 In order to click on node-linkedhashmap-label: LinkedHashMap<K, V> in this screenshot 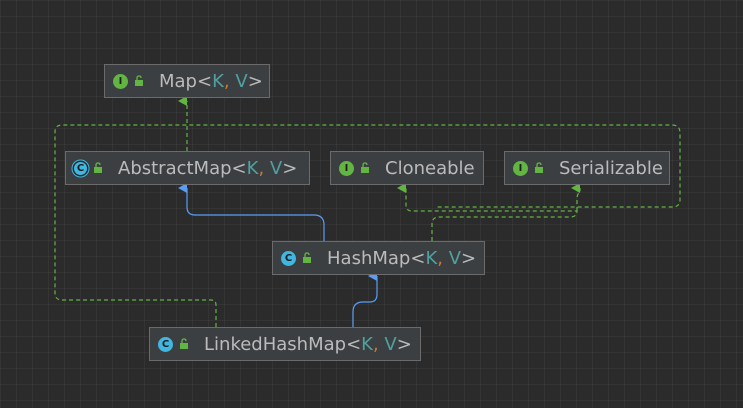, I will do `click(308, 344)`.